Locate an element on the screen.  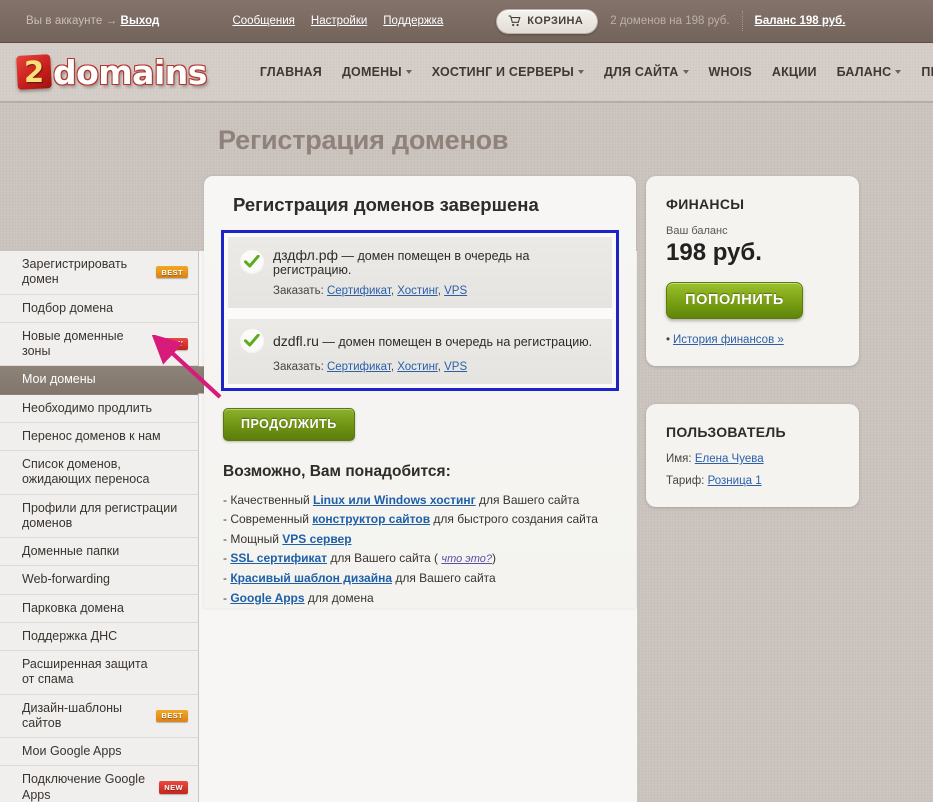
settings-link: Настройки is located at coordinates (339, 21).